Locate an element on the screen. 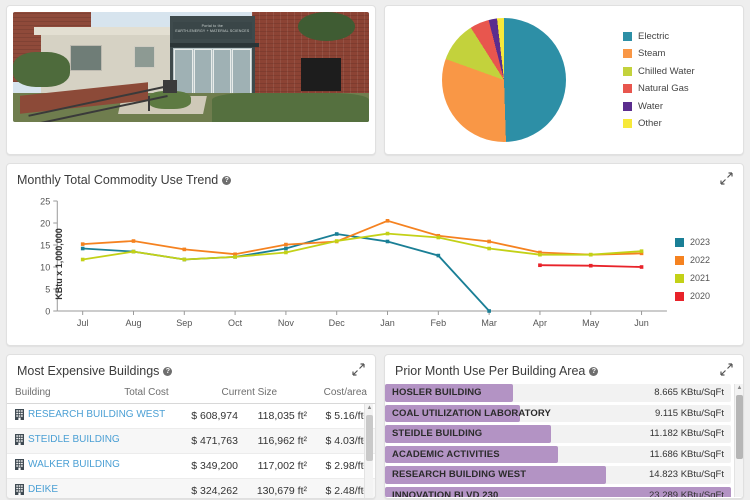  building-link: WALKER BUILDING is located at coordinates (67, 464).